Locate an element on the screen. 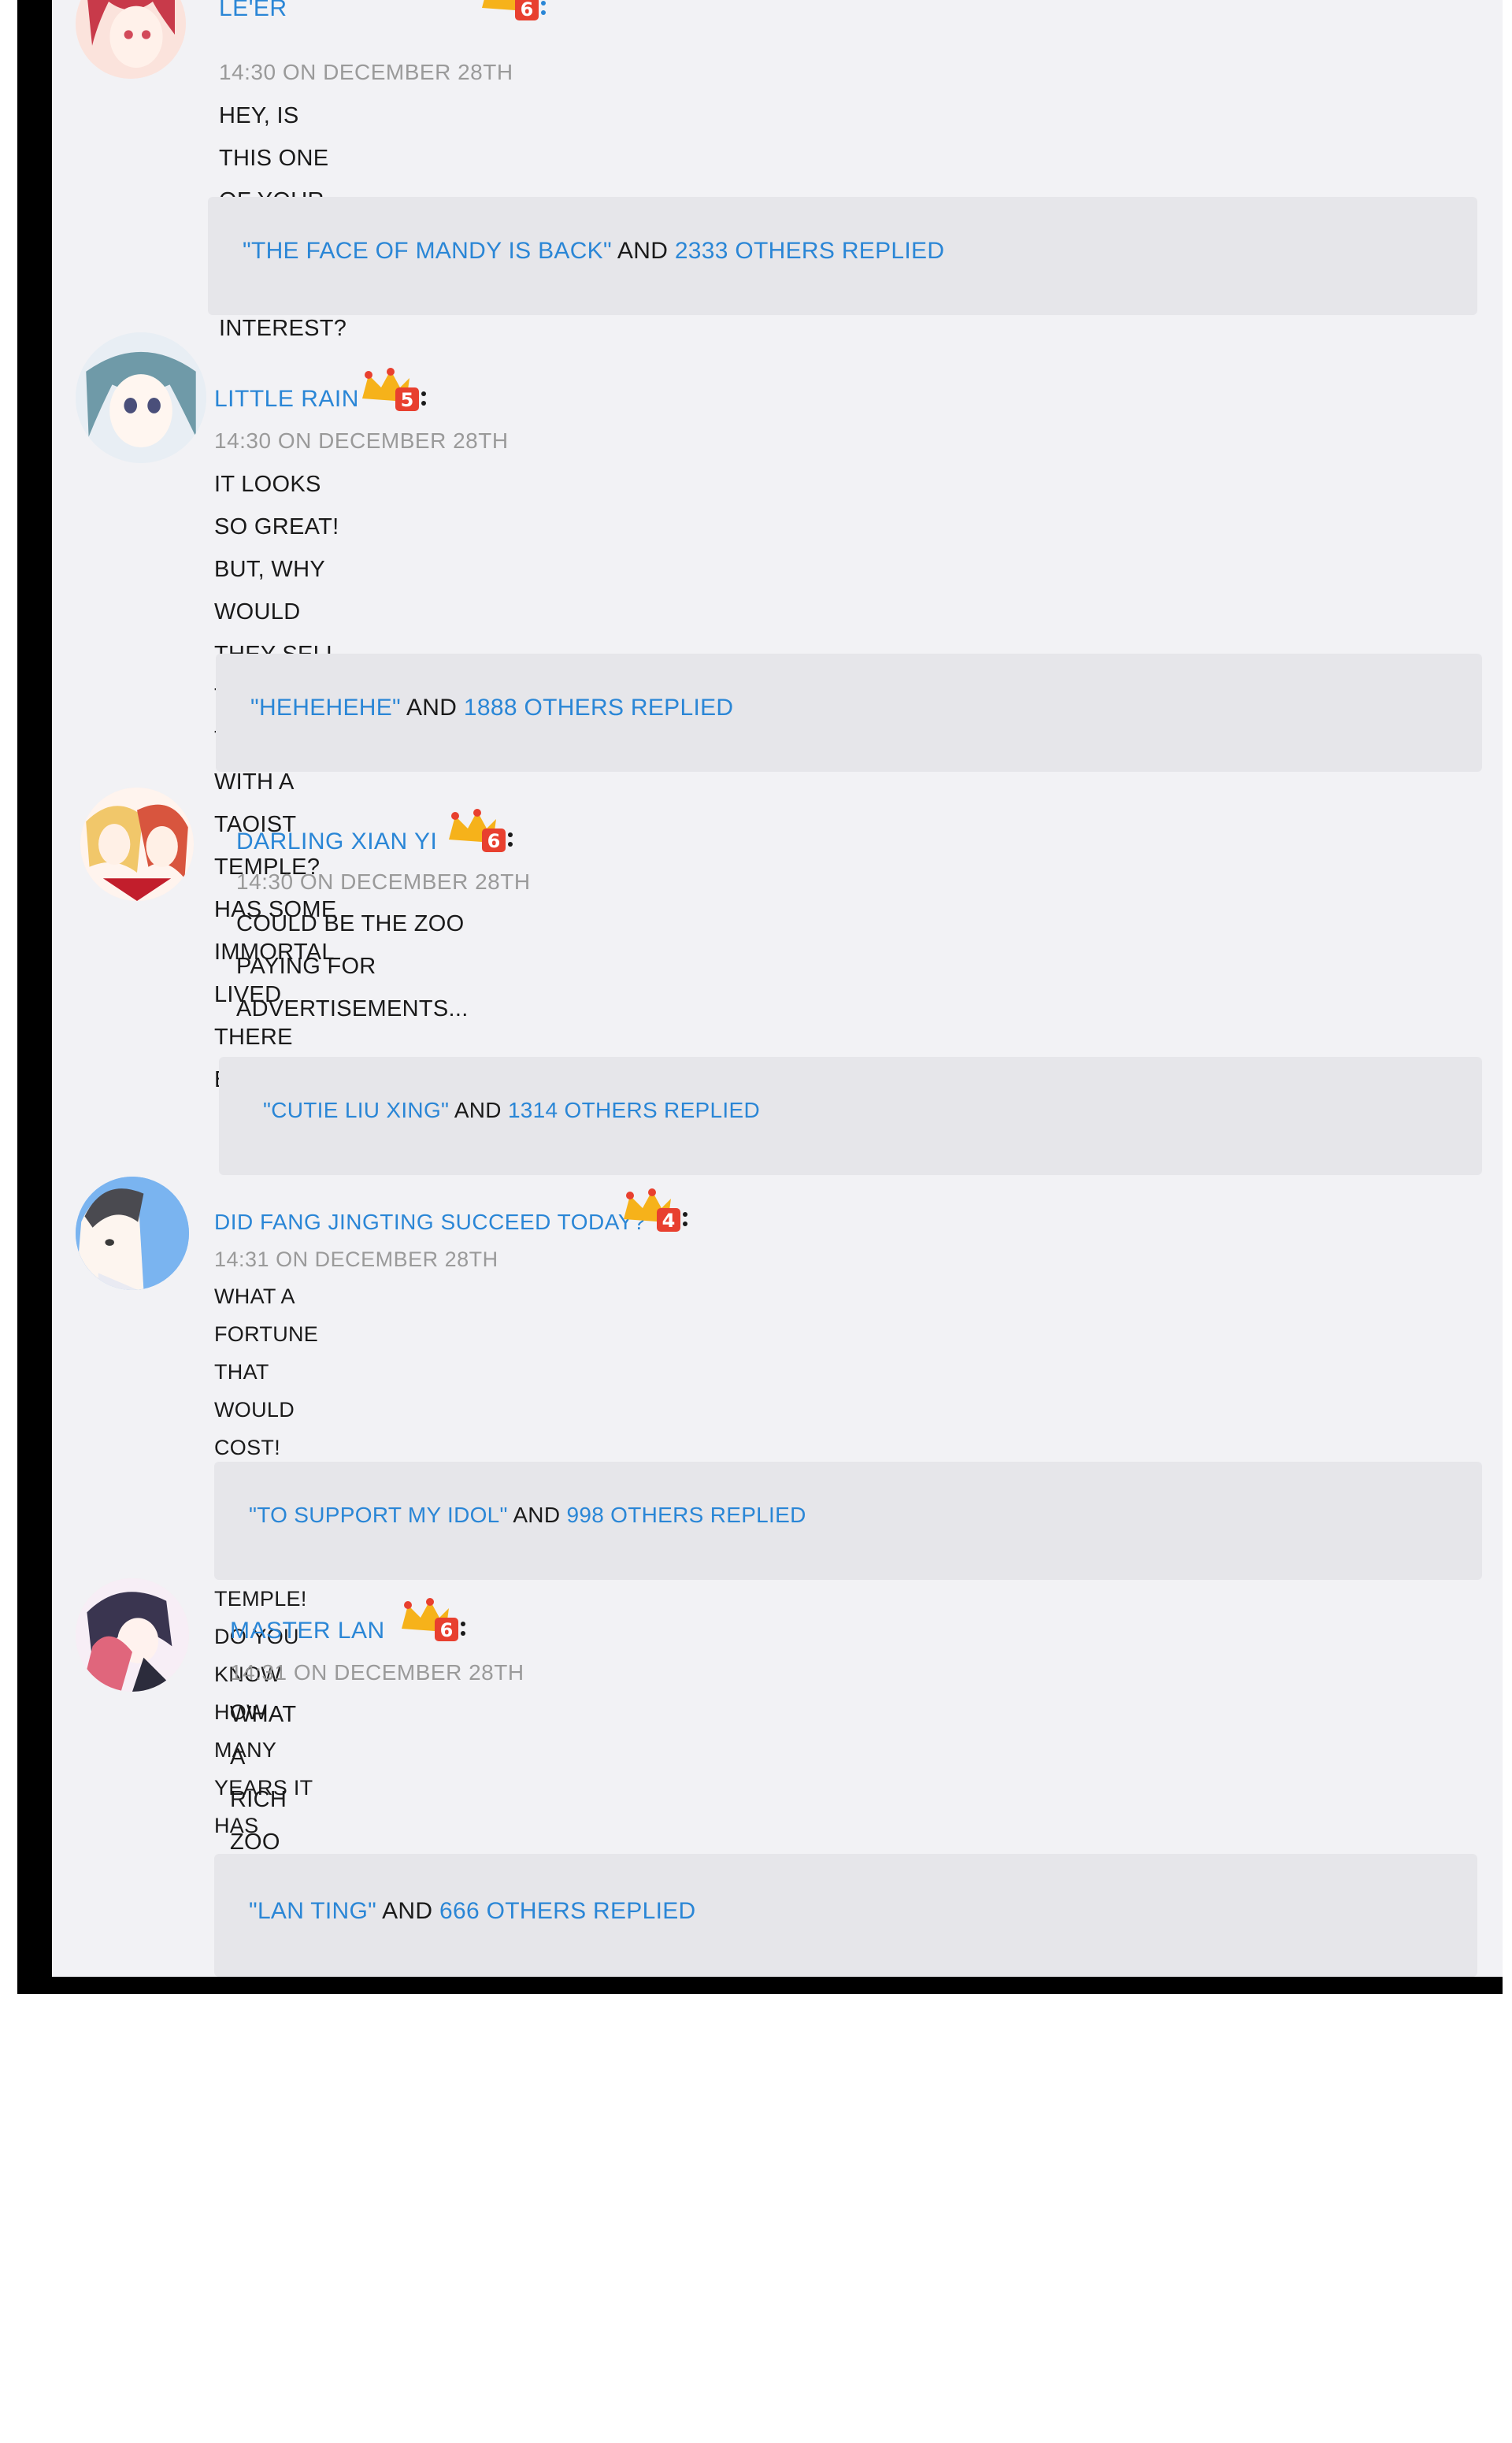  svg-text: 5 is located at coordinates (407, 400).